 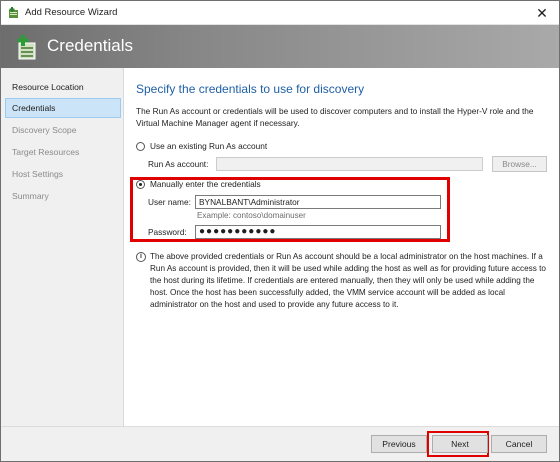 I want to click on runas-account-label: Run As account:, so click(x=178, y=164).